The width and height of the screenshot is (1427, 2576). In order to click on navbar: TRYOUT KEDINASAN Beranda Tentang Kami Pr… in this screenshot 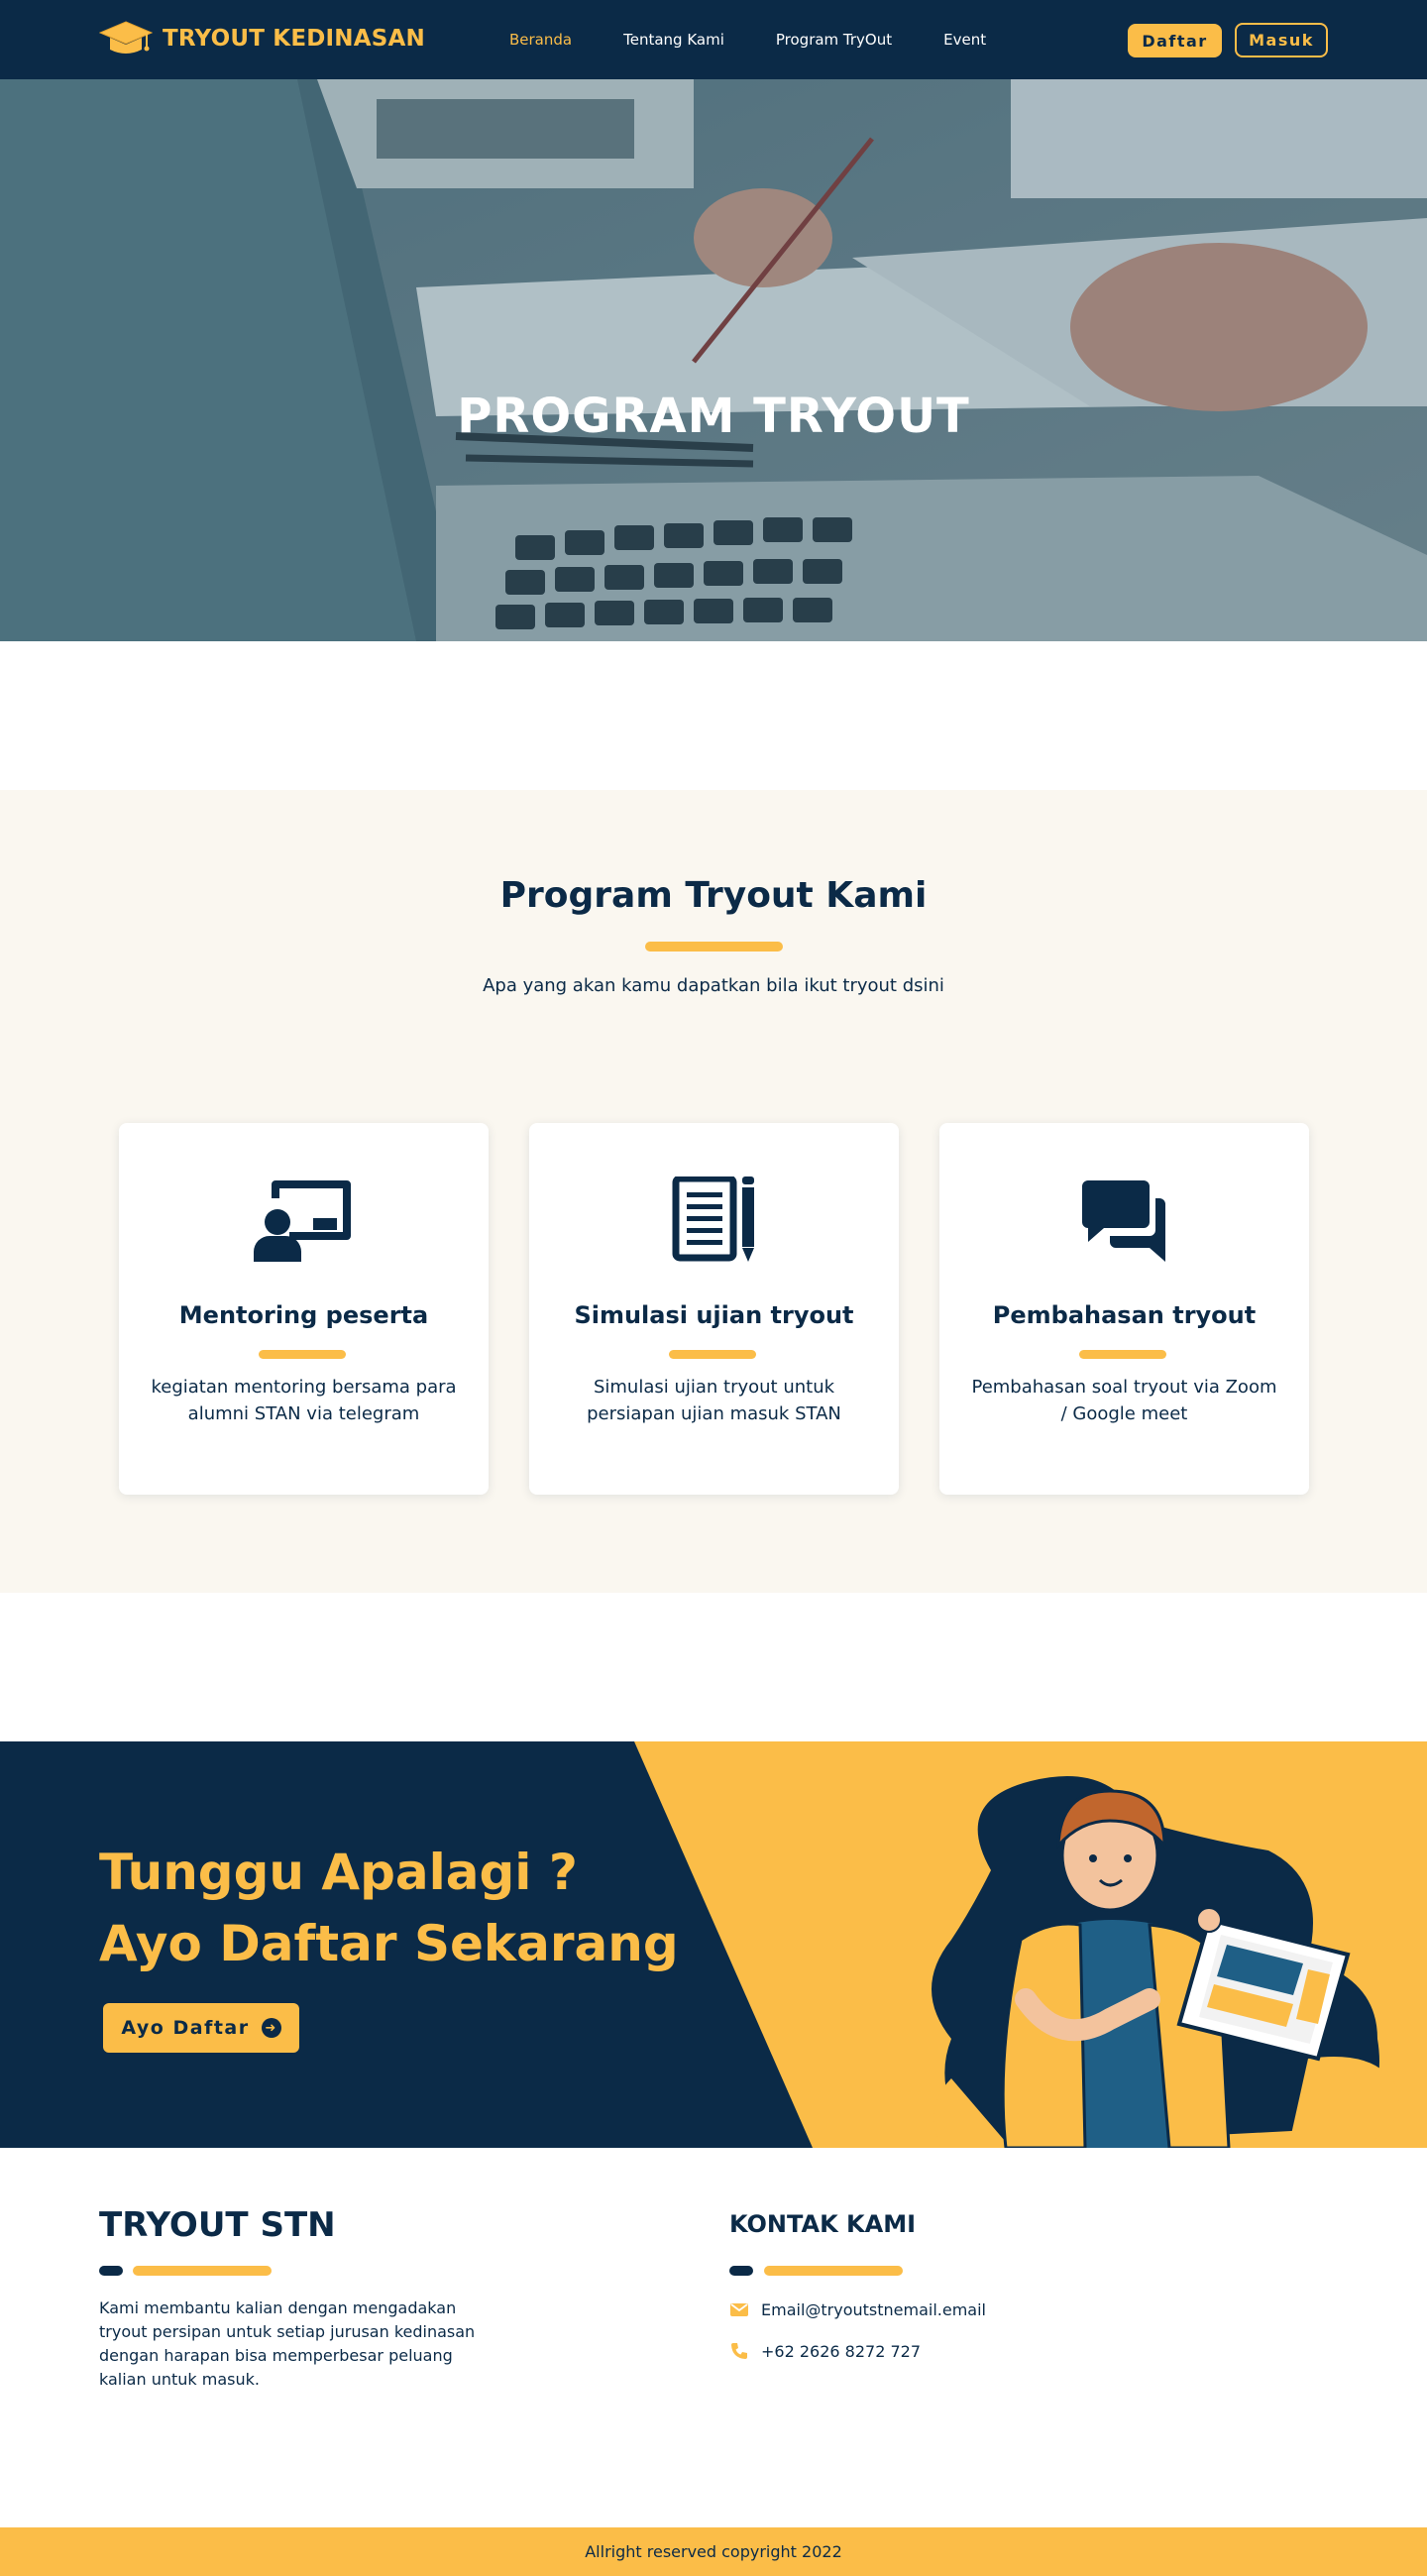, I will do `click(713, 39)`.